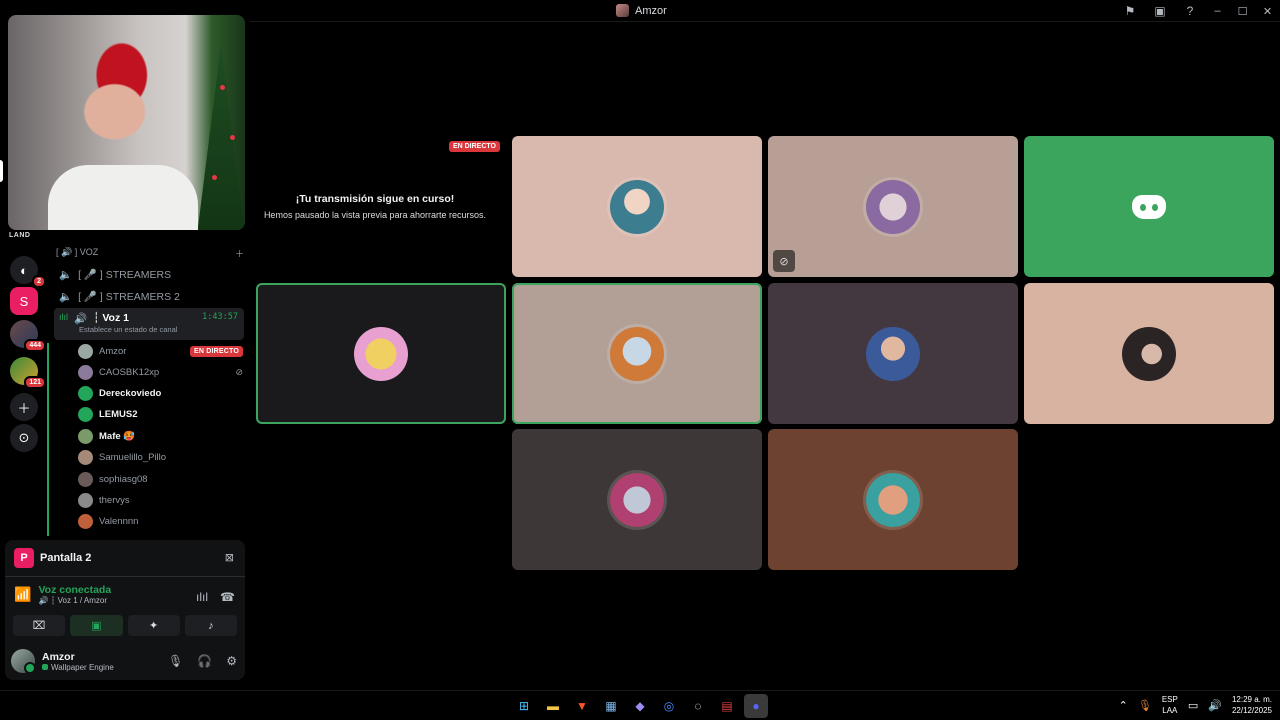  I want to click on server-folder-2: 121, so click(28, 373).